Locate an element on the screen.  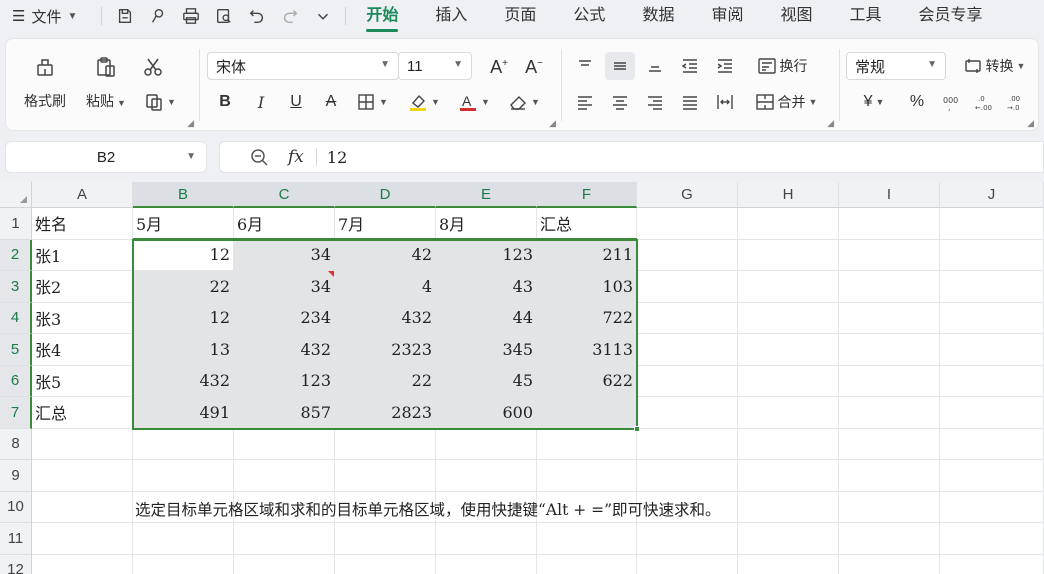
cell-h2 is located at coordinates (788, 255).